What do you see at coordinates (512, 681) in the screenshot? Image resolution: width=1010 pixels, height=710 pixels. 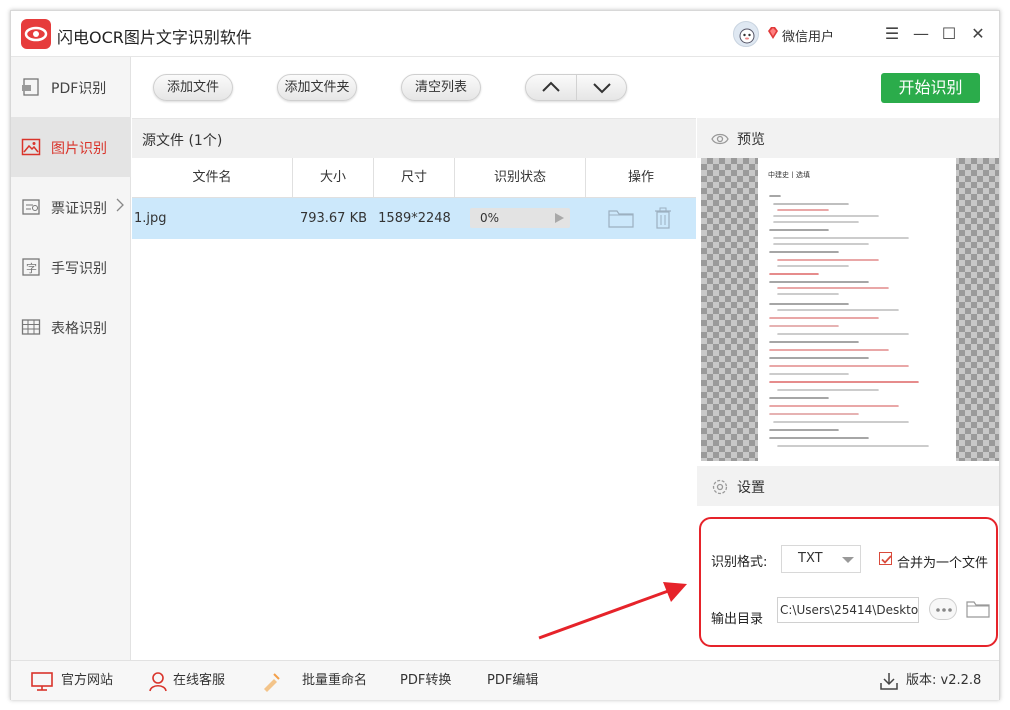 I see `pdf-edit-link: PDF编辑` at bounding box center [512, 681].